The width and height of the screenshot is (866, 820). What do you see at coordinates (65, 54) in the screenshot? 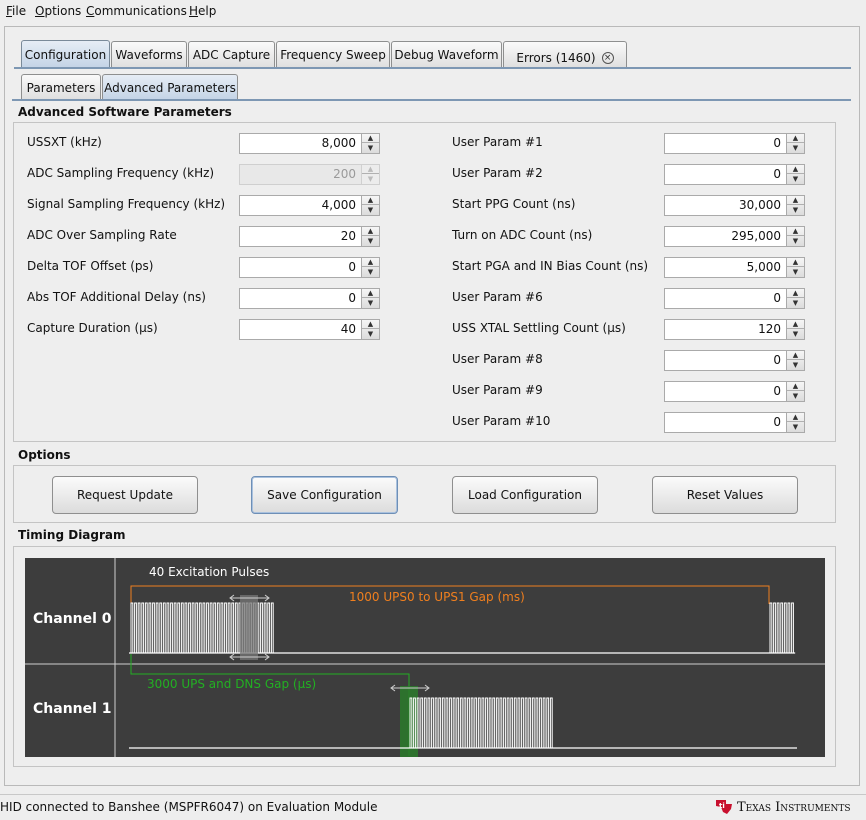
I see `tab-configuration: Configuration` at bounding box center [65, 54].